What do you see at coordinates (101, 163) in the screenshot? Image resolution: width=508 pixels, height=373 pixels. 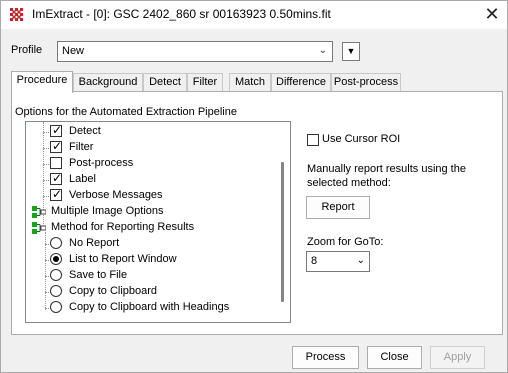 I see `tree-item-label: Post-process` at bounding box center [101, 163].